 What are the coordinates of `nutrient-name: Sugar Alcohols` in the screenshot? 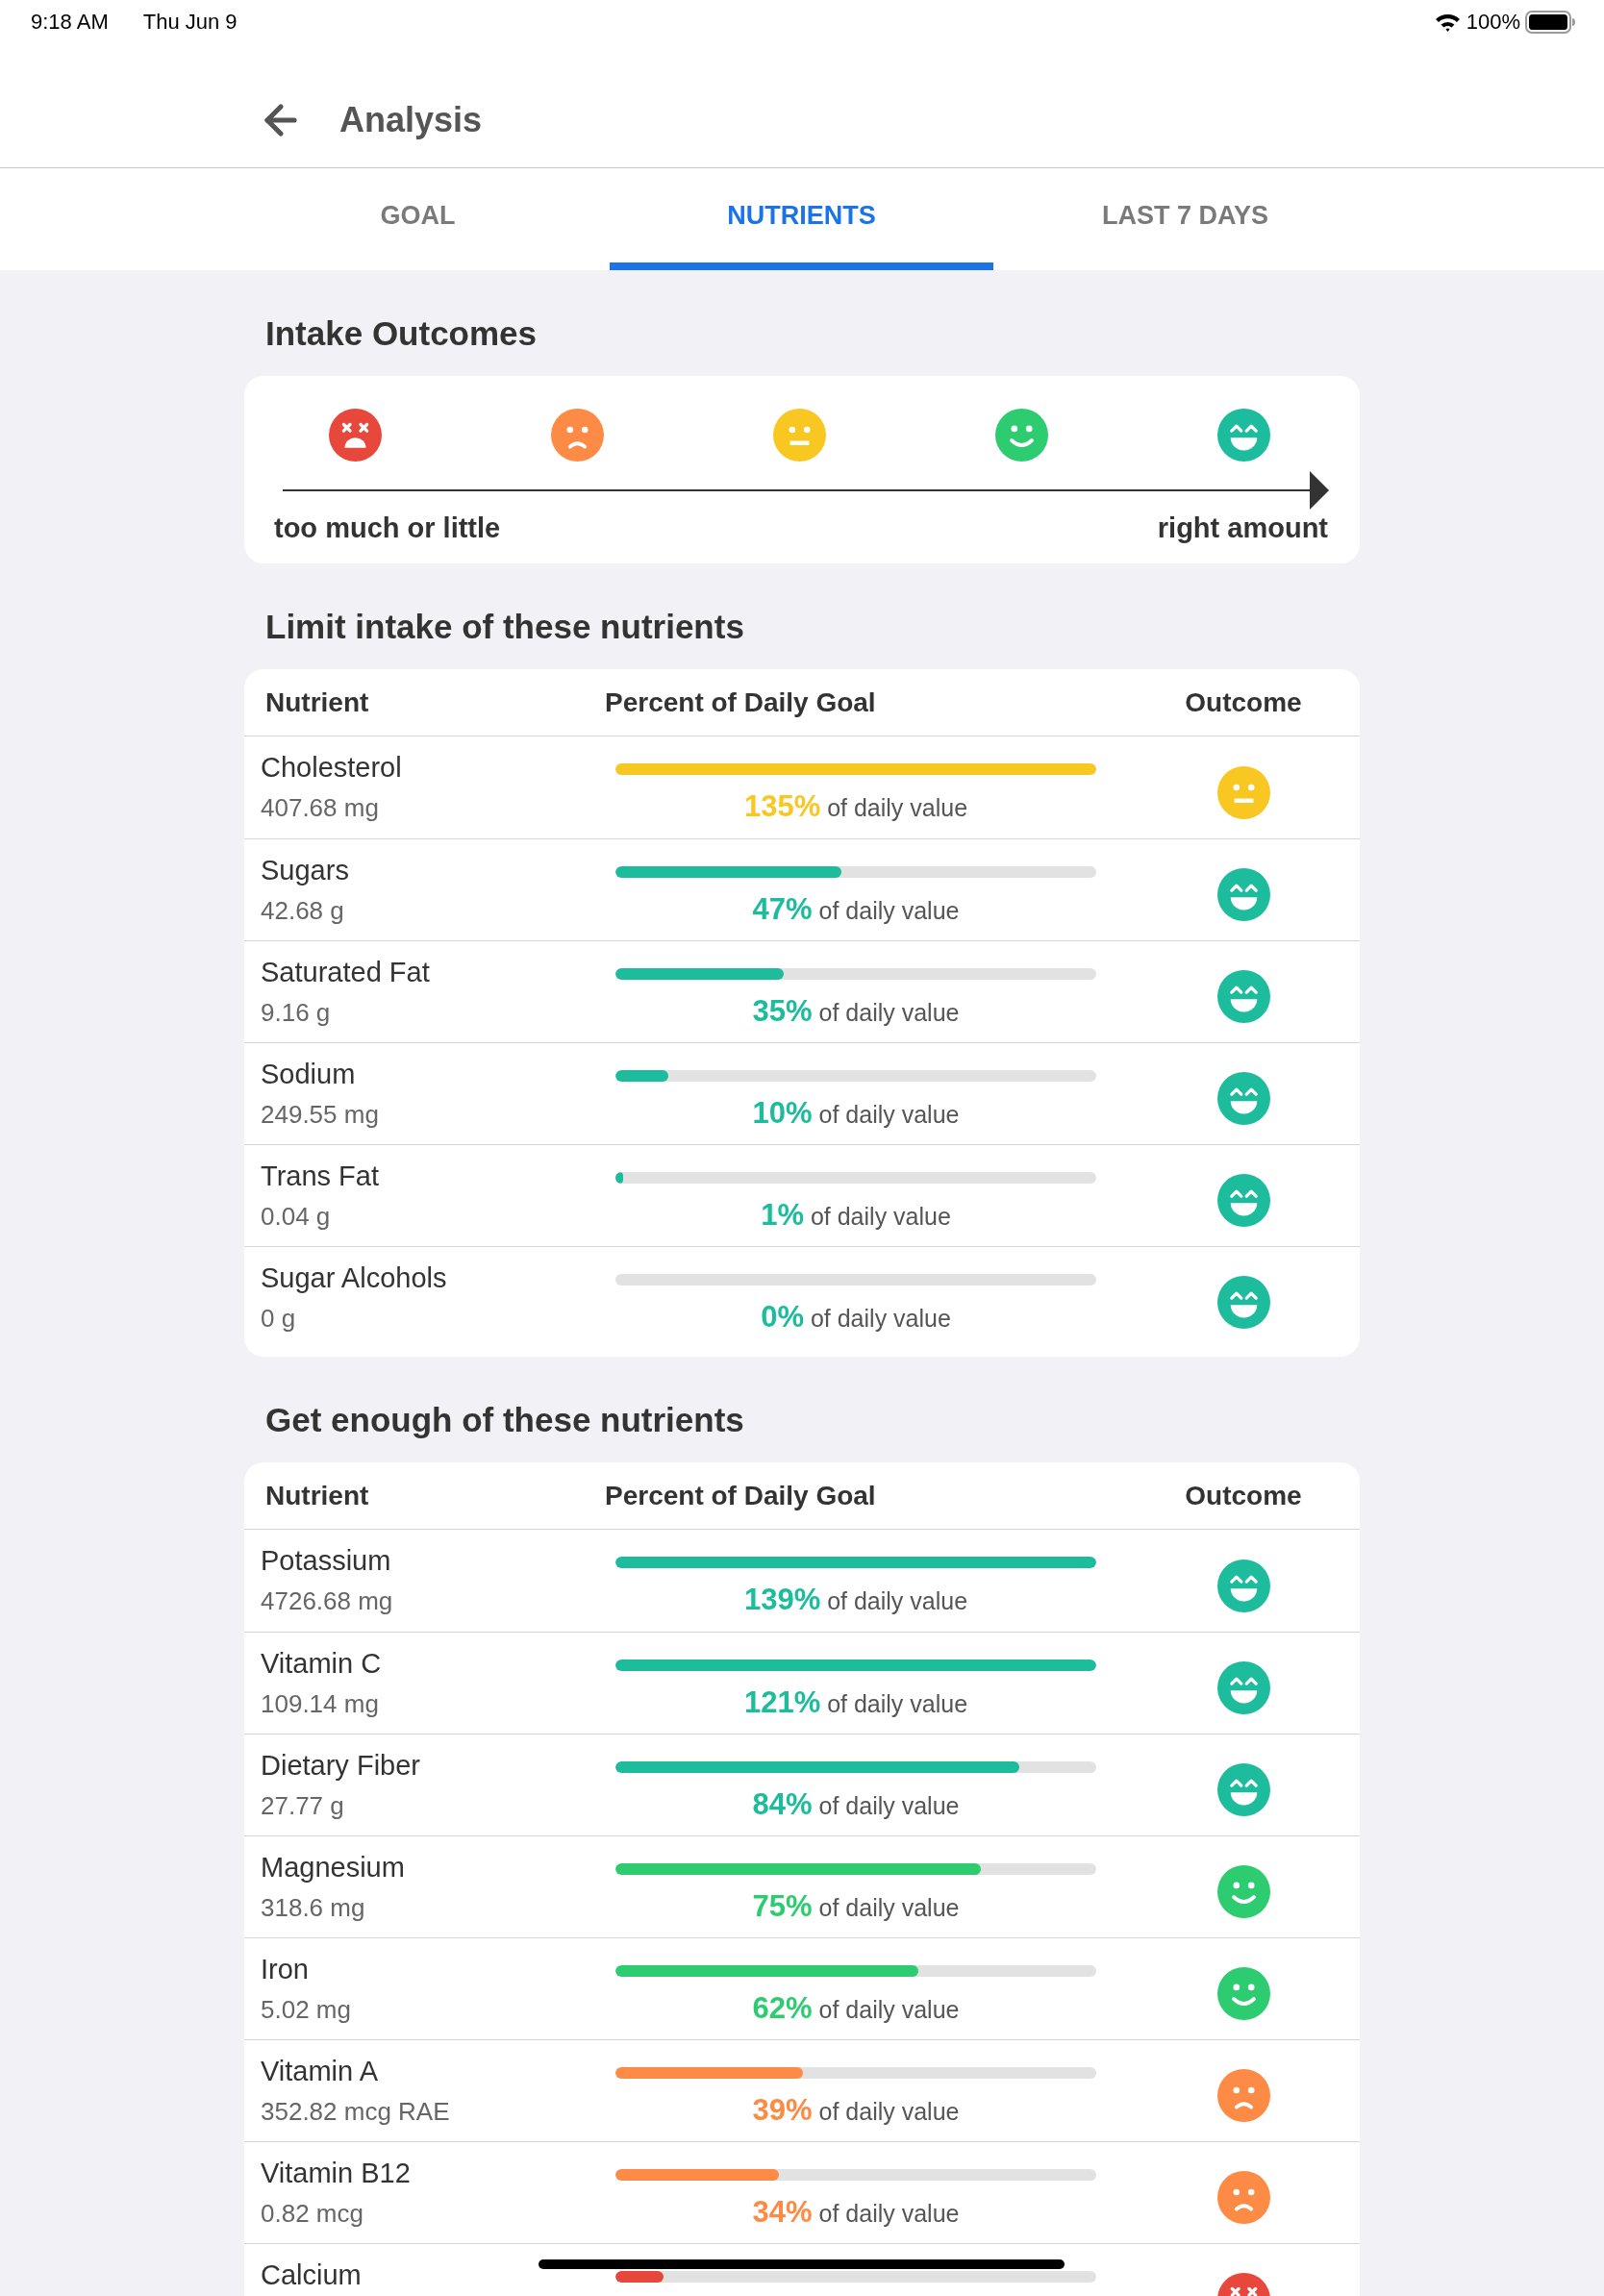 It's located at (354, 1278).